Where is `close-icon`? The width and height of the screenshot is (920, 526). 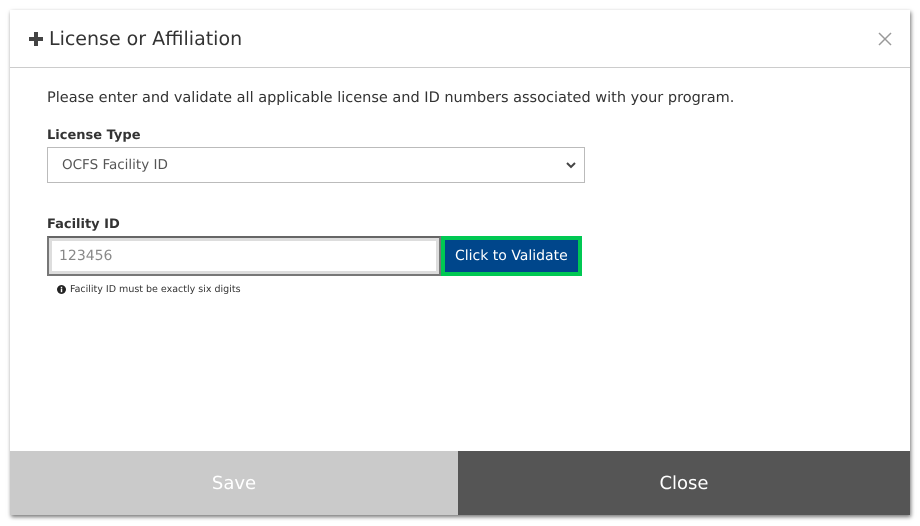 close-icon is located at coordinates (885, 39).